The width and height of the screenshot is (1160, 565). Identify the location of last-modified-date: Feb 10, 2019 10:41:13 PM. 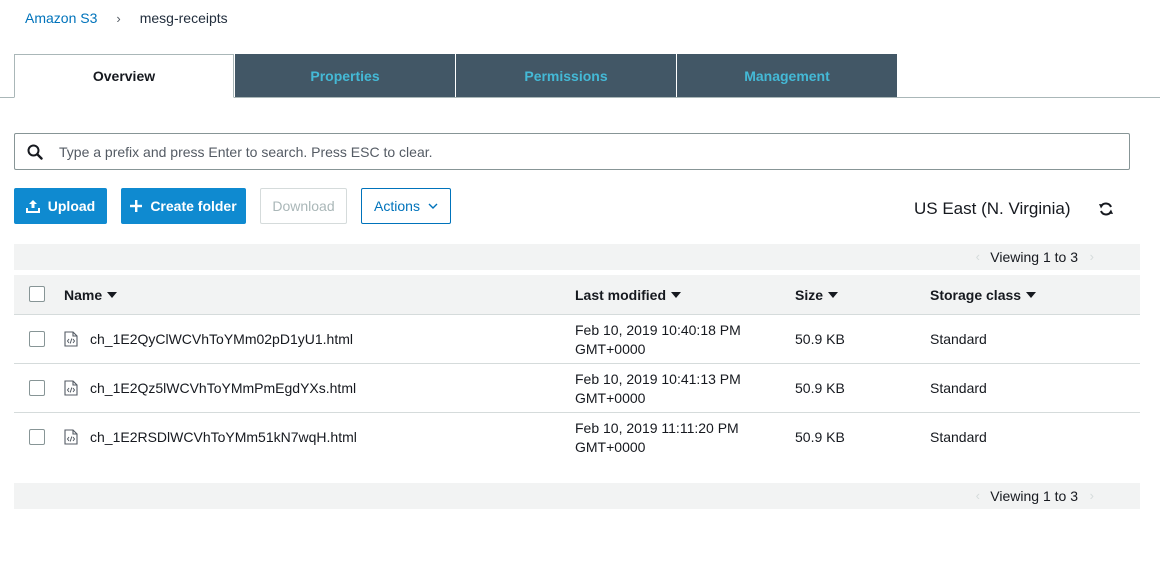
(658, 379).